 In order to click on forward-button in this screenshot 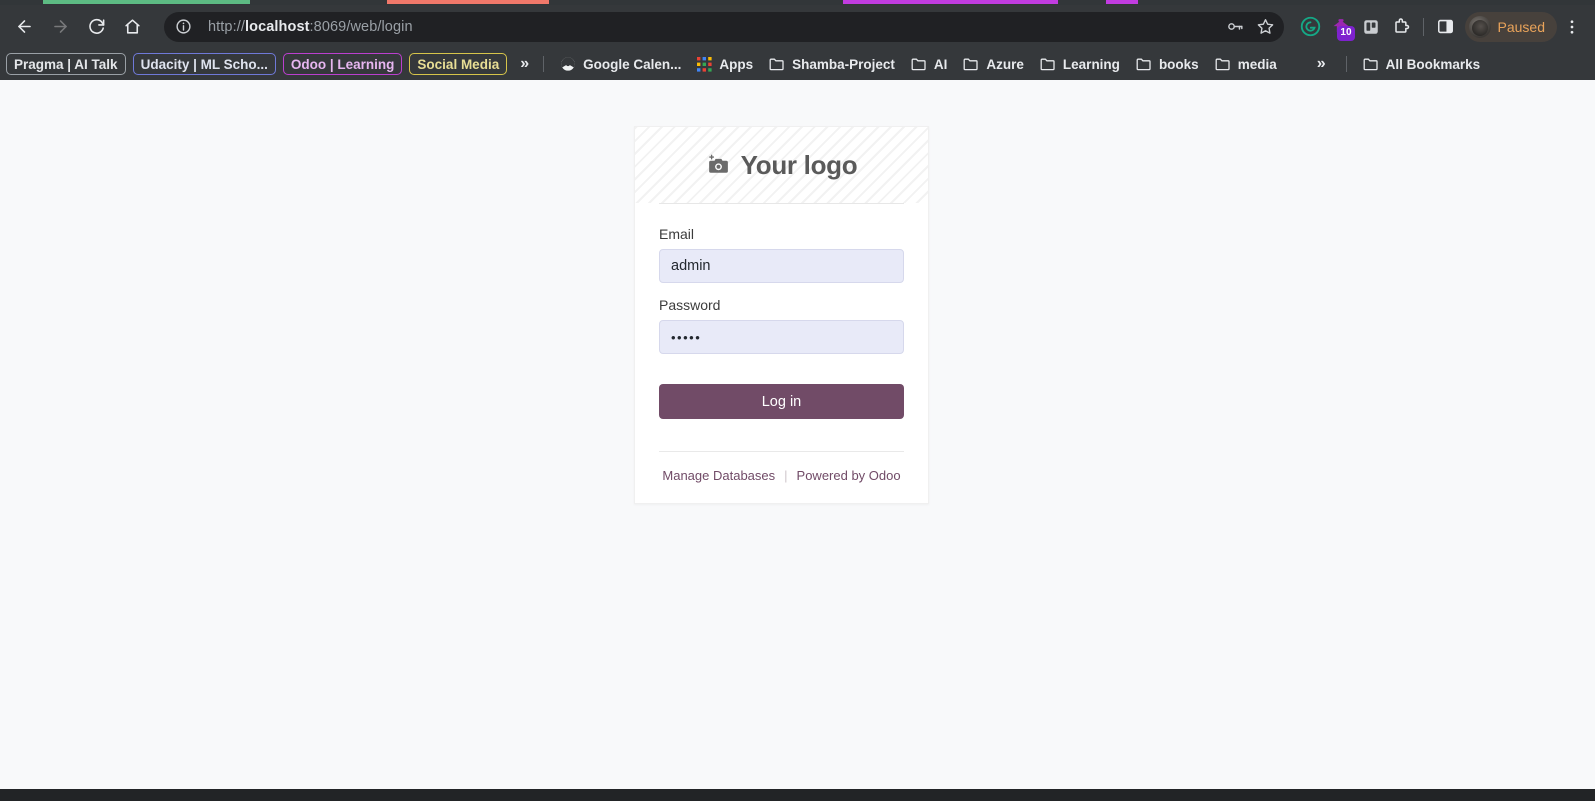, I will do `click(60, 27)`.